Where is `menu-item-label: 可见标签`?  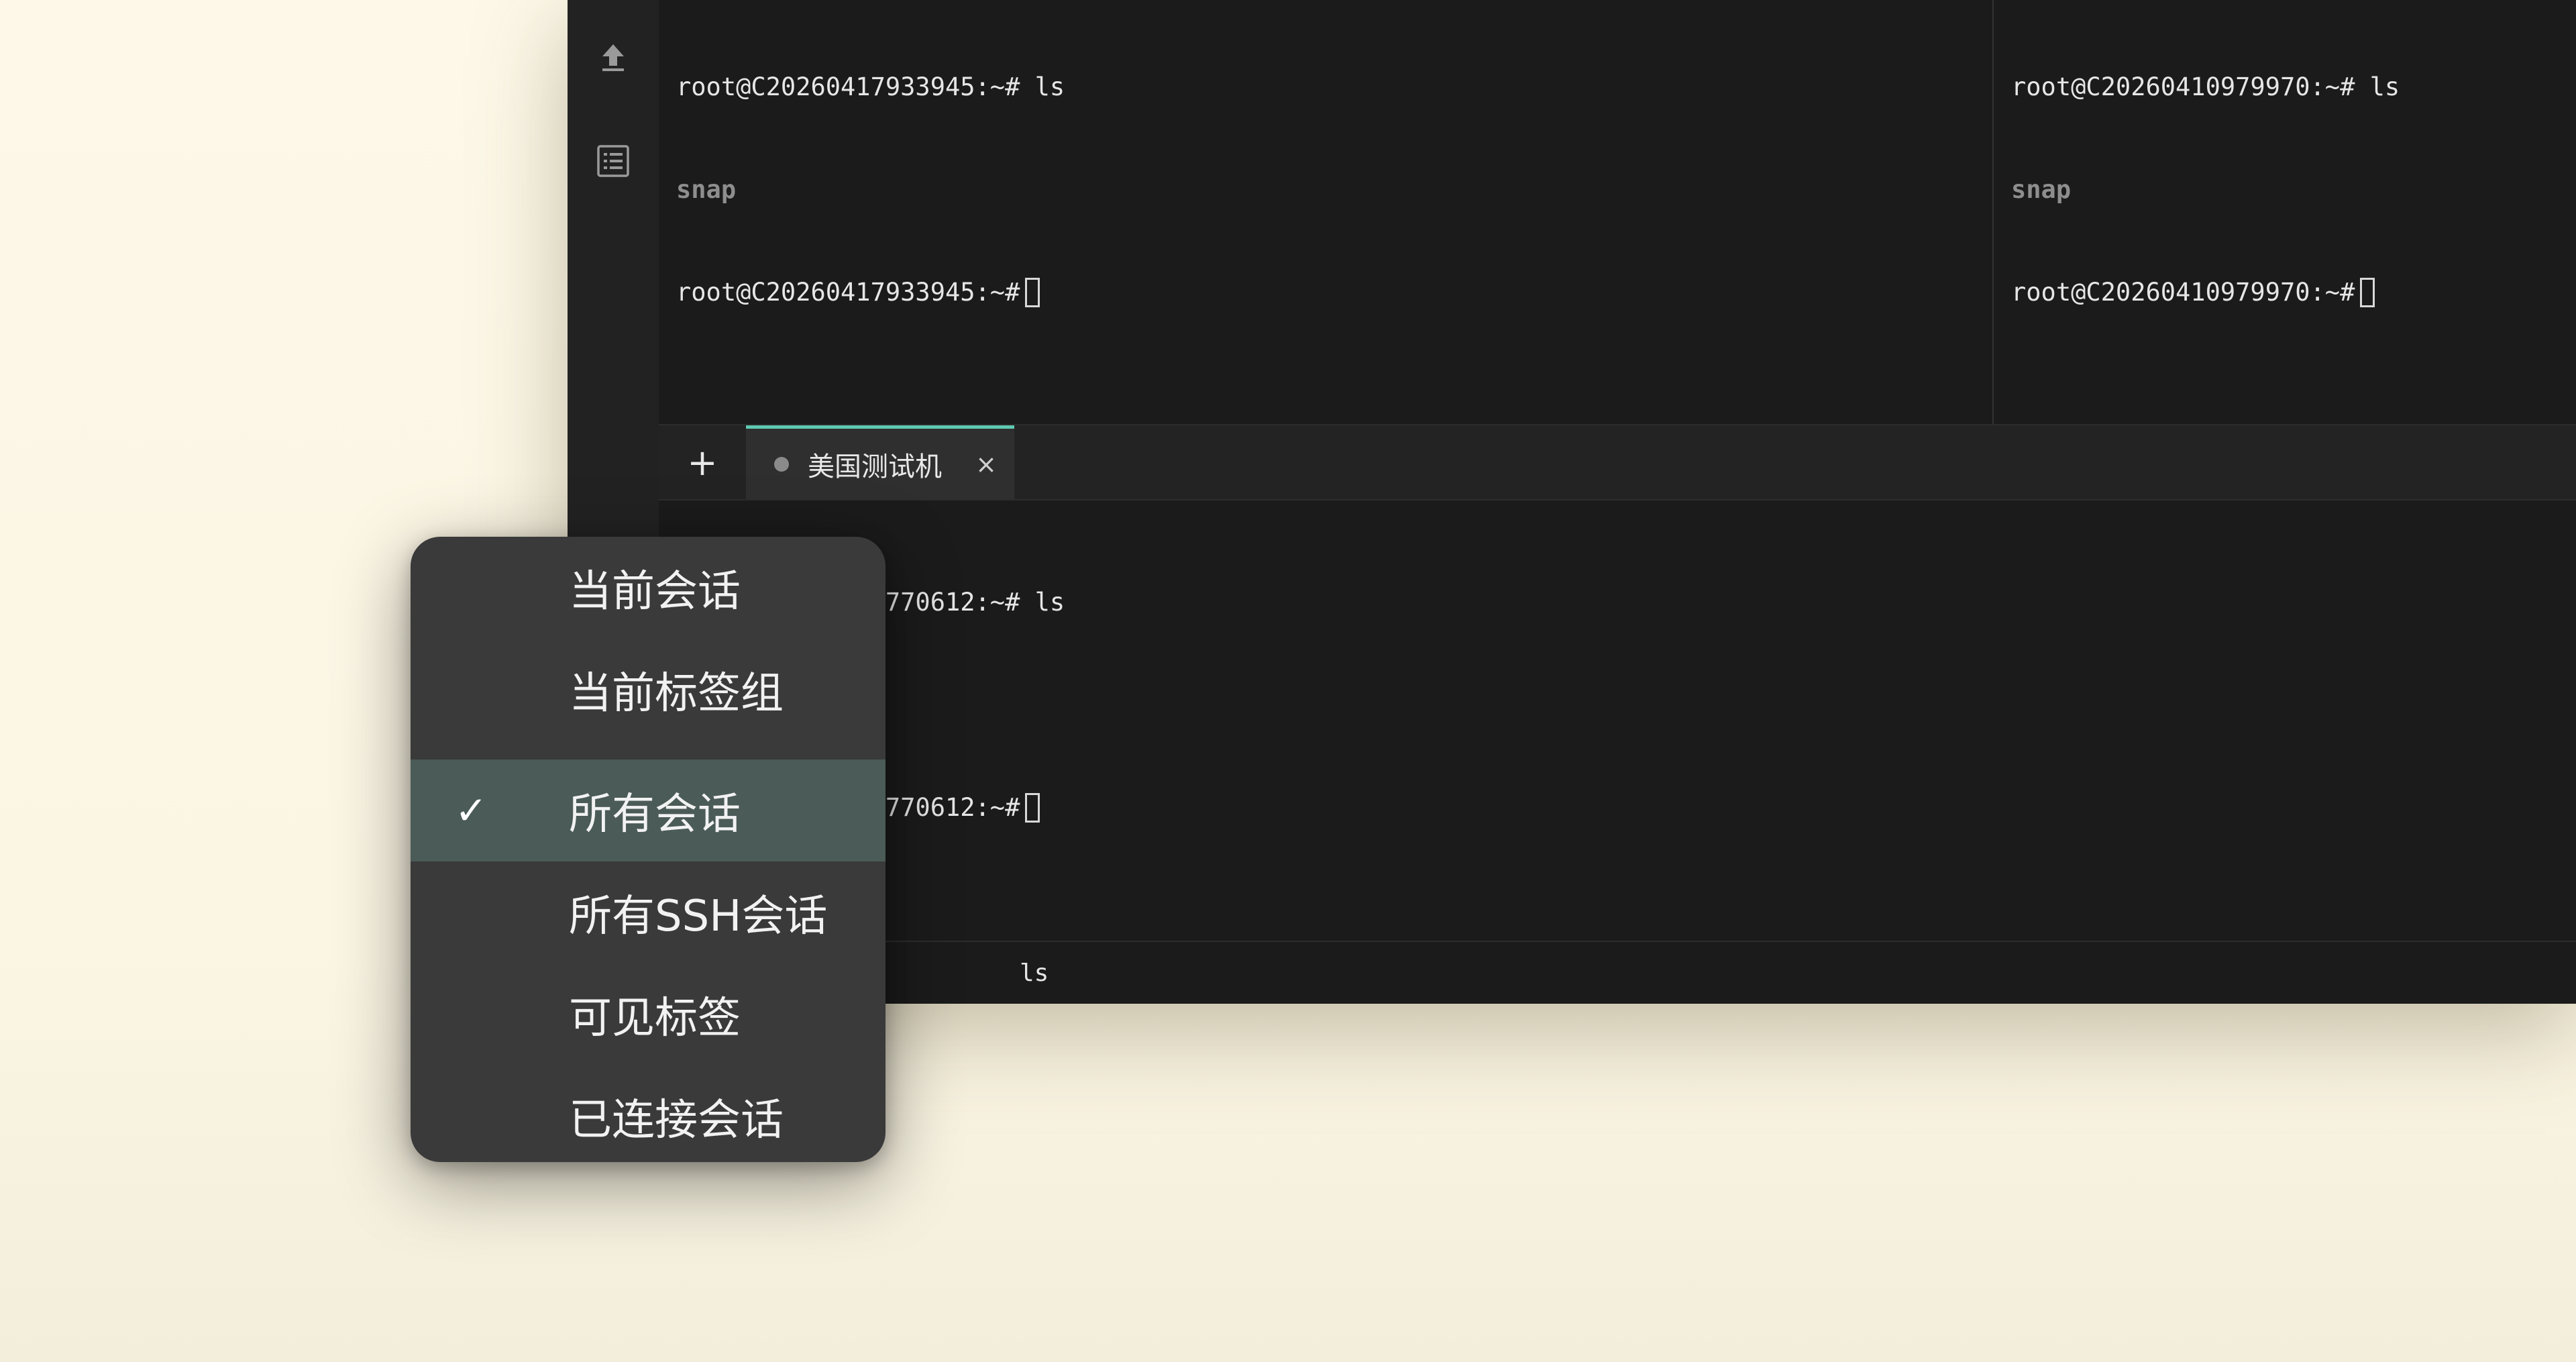 menu-item-label: 可见标签 is located at coordinates (655, 1019).